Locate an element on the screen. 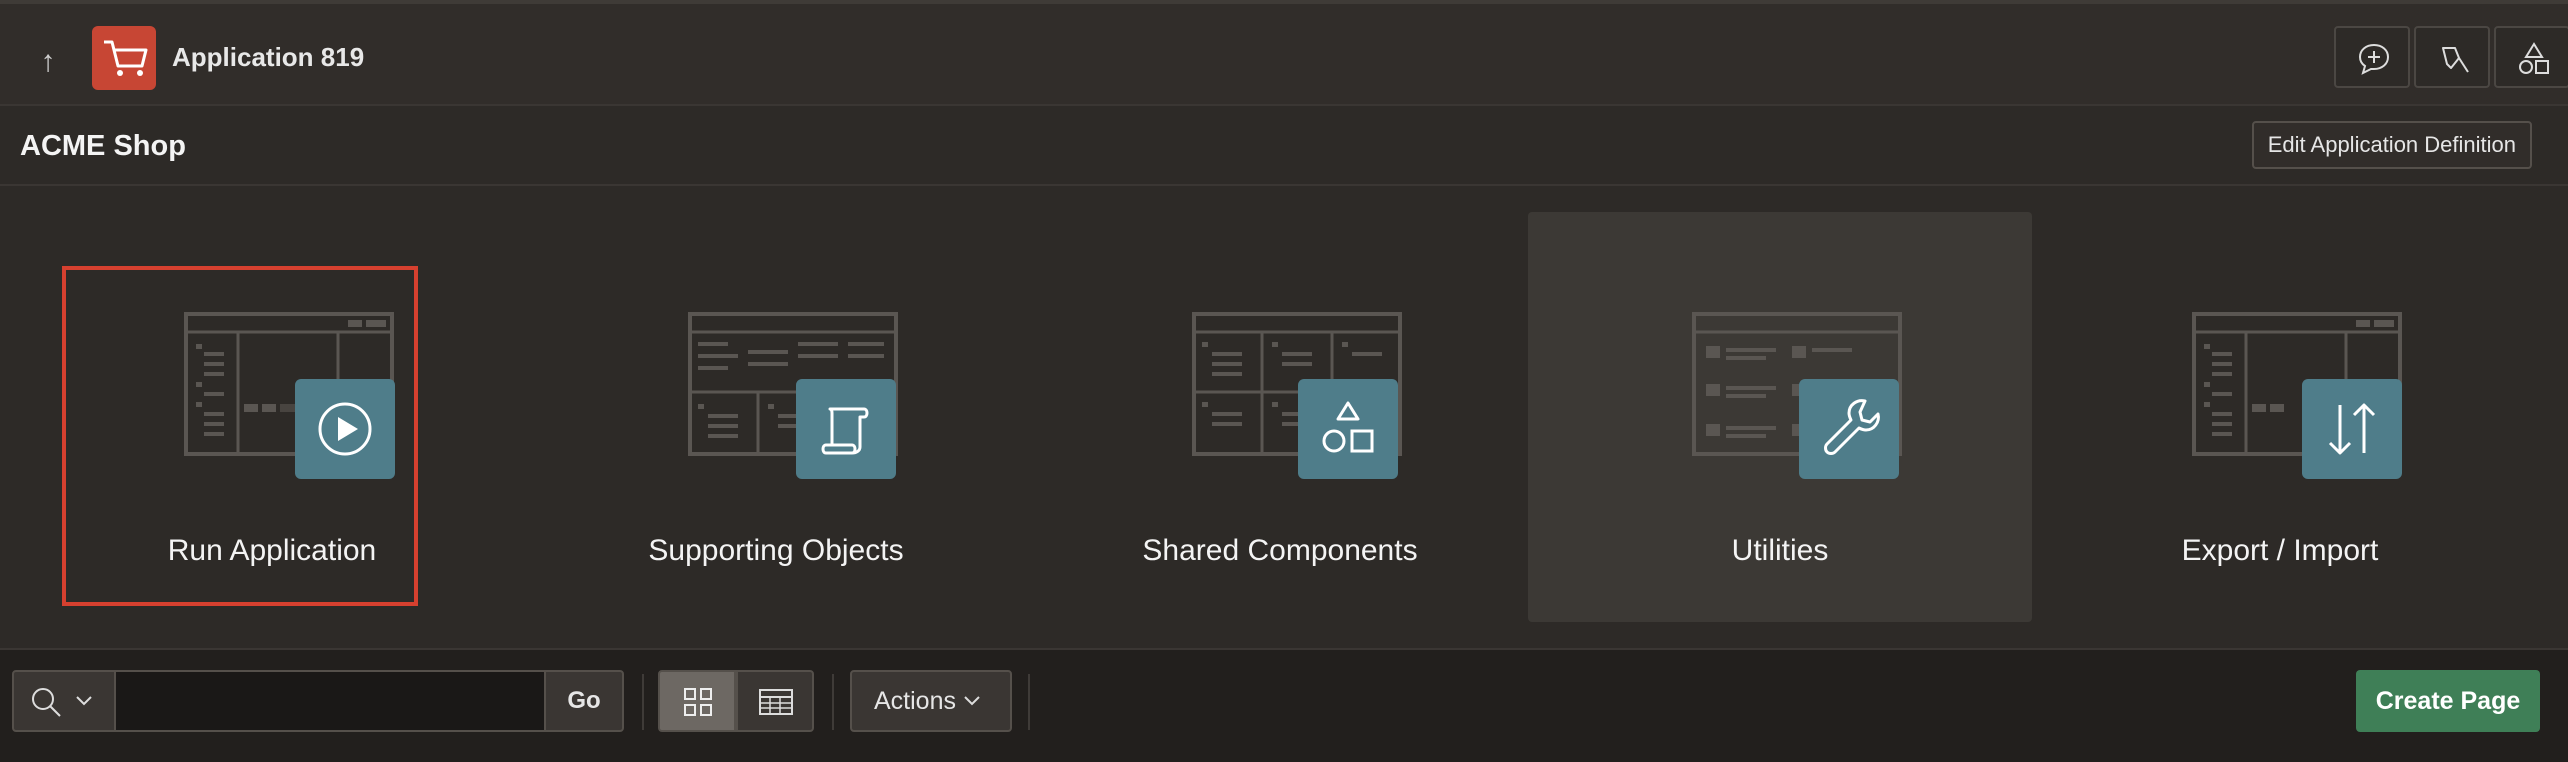  run-application-card: Run Application is located at coordinates (272, 417).